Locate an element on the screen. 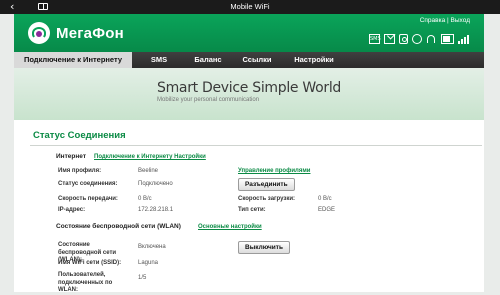 The image size is (500, 295). upload-speed-label: Скорость передачи: is located at coordinates (88, 199).